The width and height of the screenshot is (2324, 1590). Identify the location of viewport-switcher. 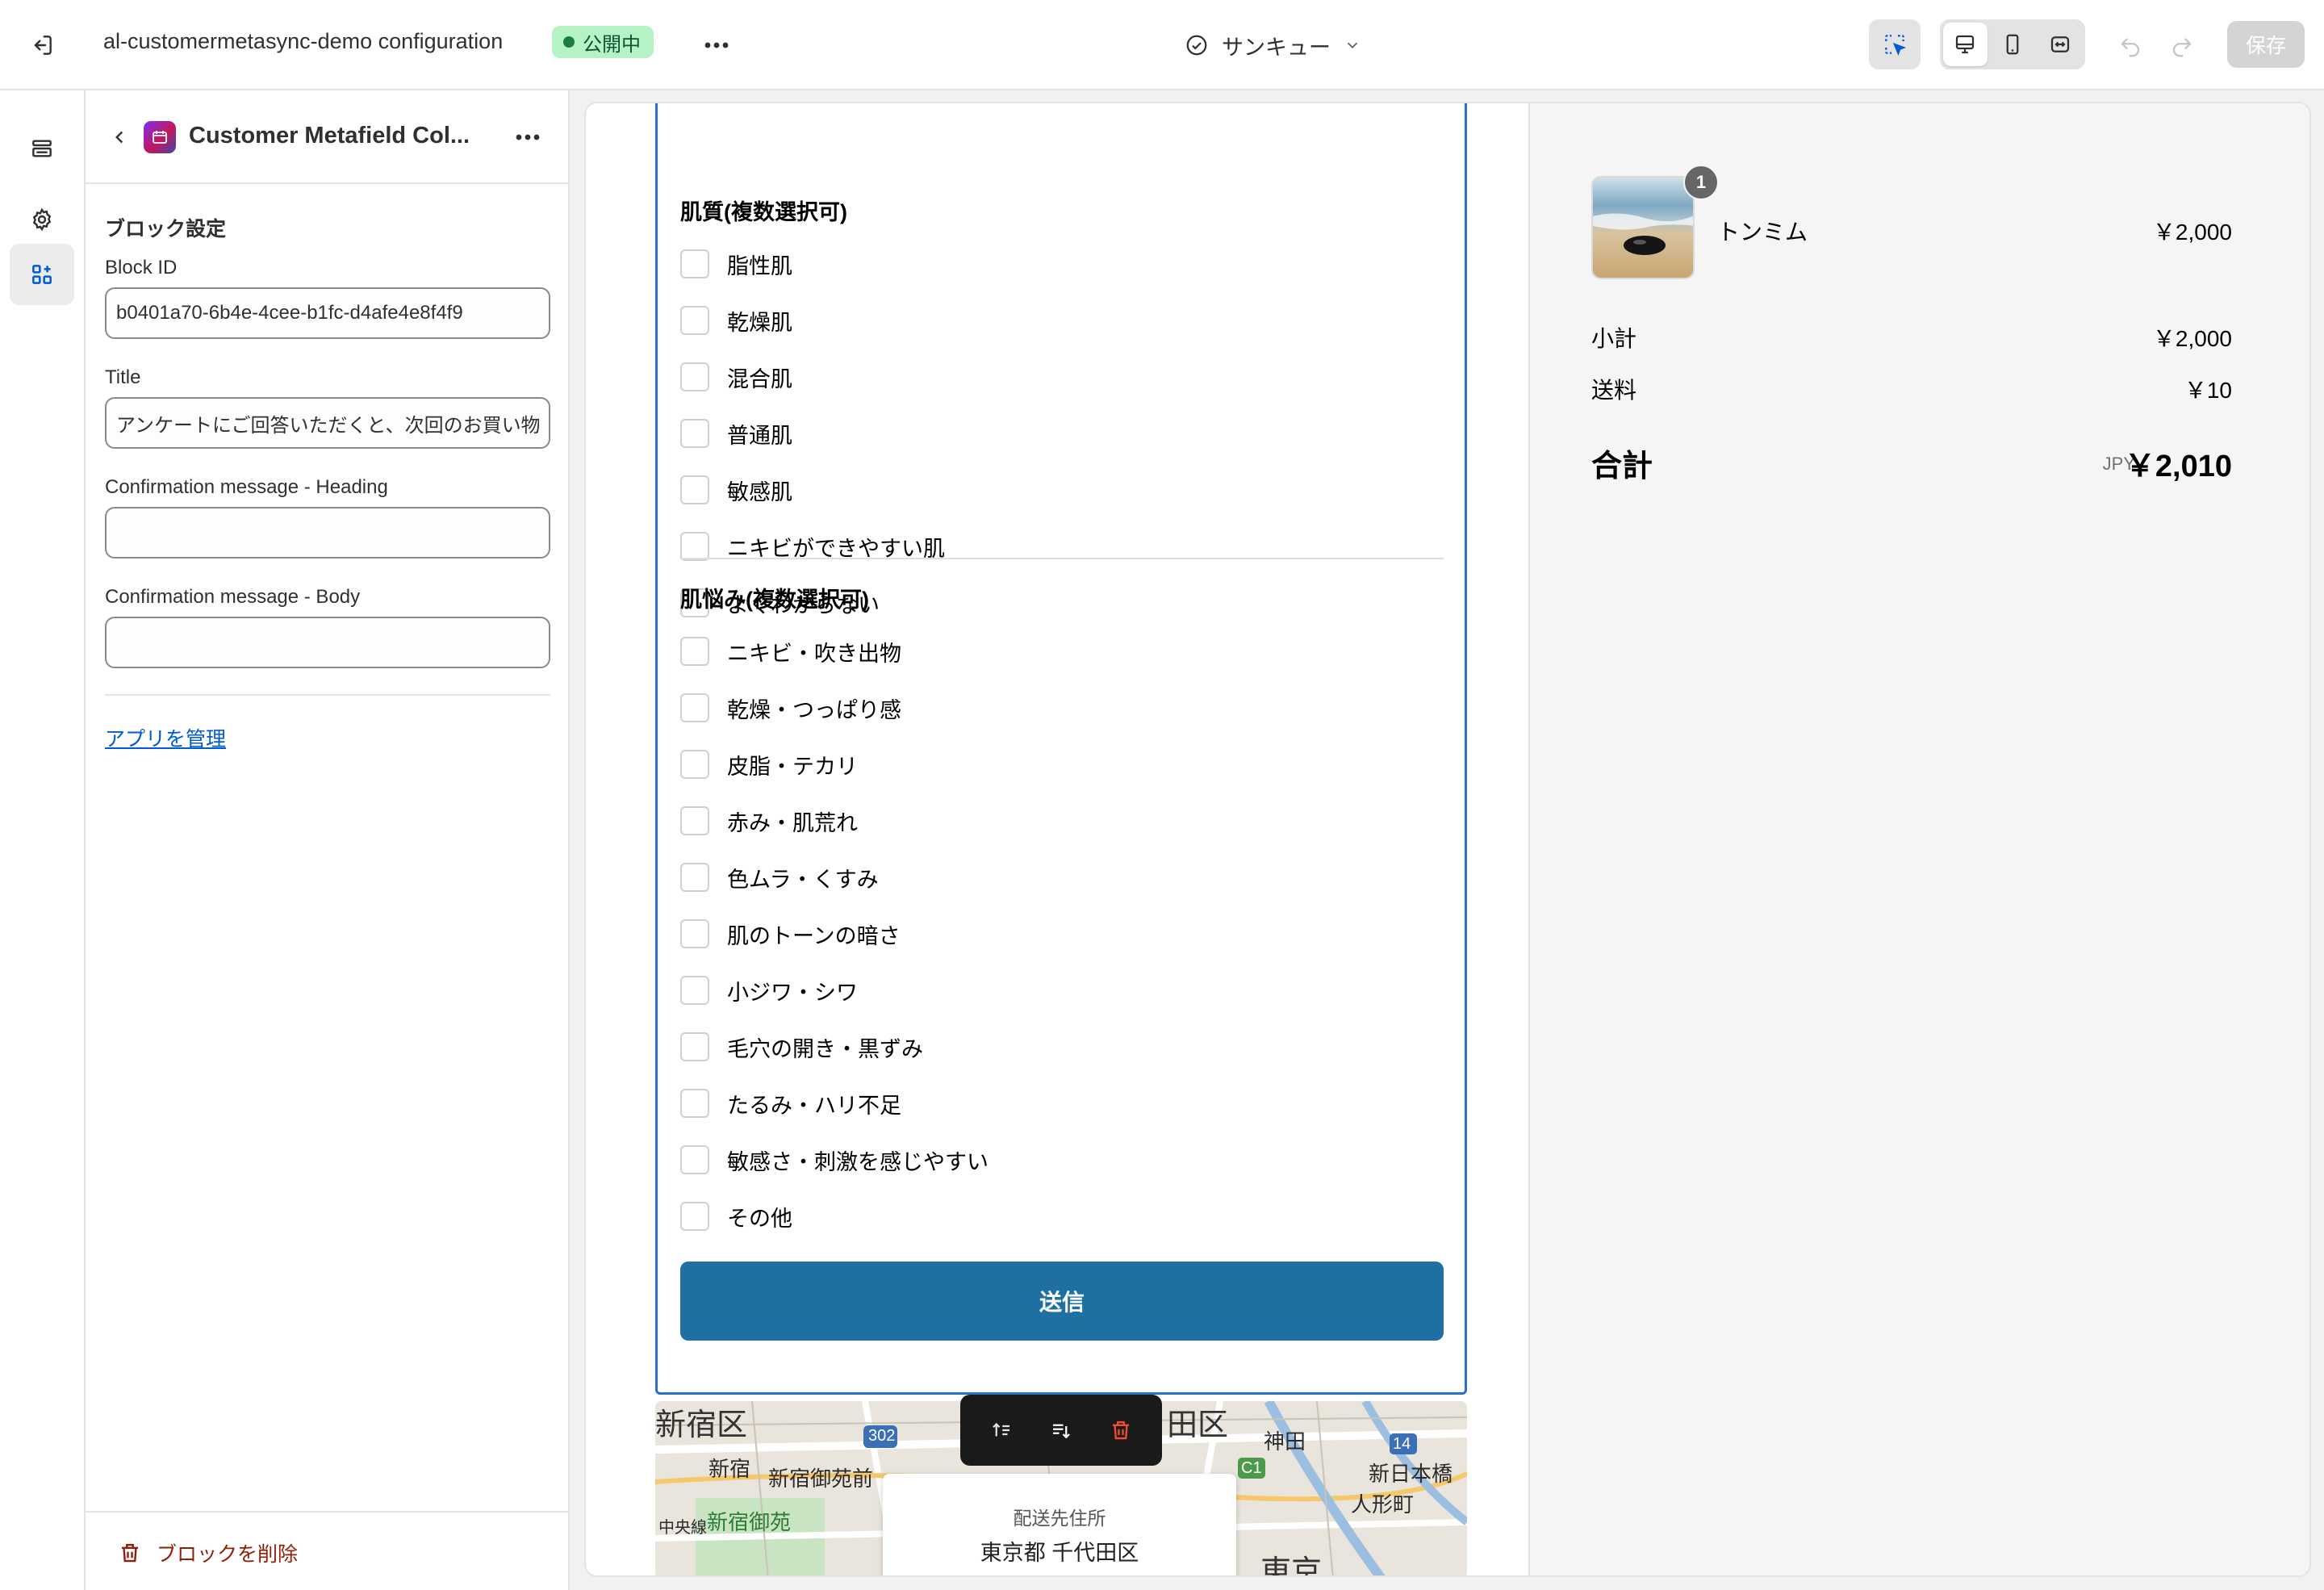
(2012, 44).